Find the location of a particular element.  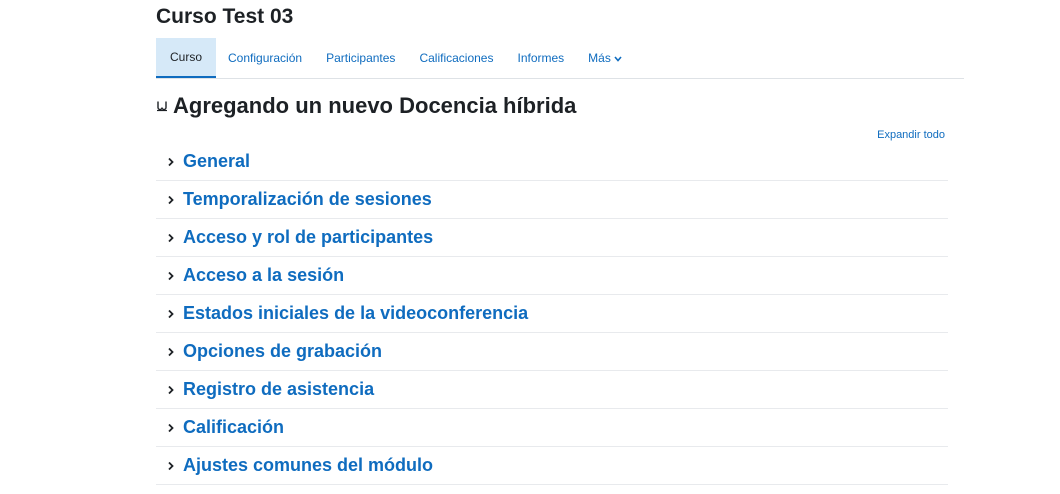

expand-all-link: Expandir todo is located at coordinates (911, 135).